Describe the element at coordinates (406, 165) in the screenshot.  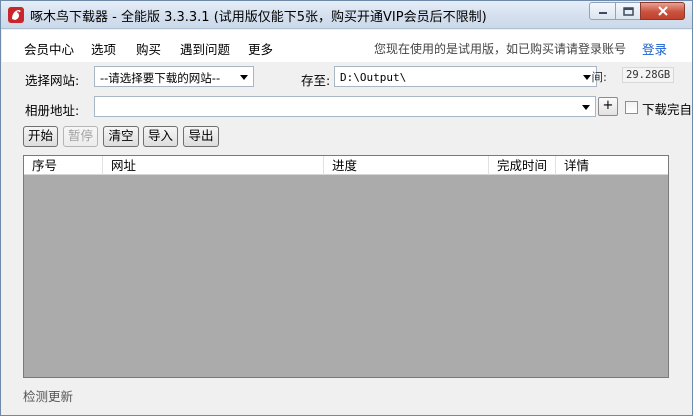
I see `column-header-progress: 进度` at that location.